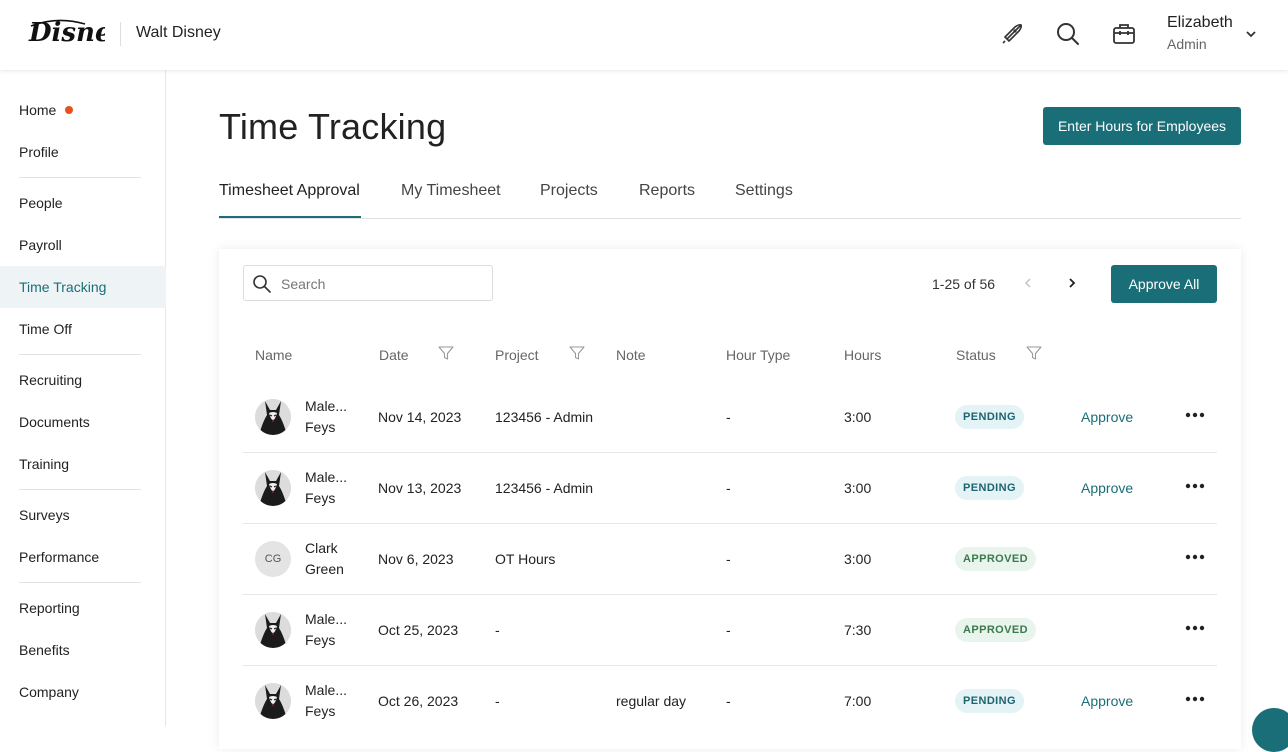 The image size is (1288, 752). What do you see at coordinates (289, 191) in the screenshot?
I see `tab-timesheet-approval: Timesheet Approval` at bounding box center [289, 191].